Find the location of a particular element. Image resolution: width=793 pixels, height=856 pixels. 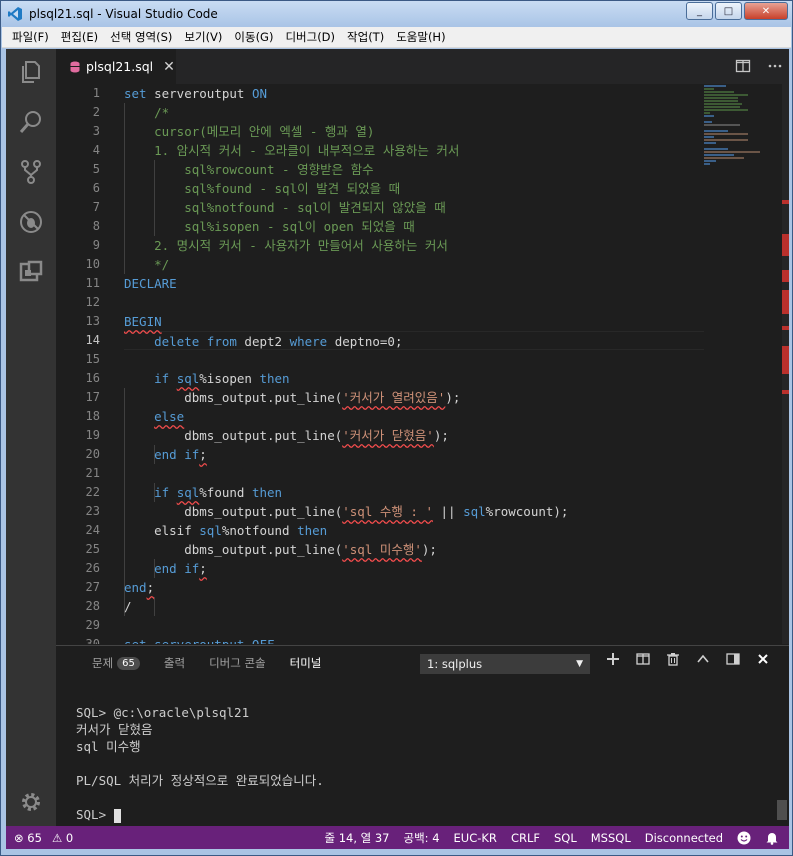

line-number: 14 is located at coordinates (86, 340).